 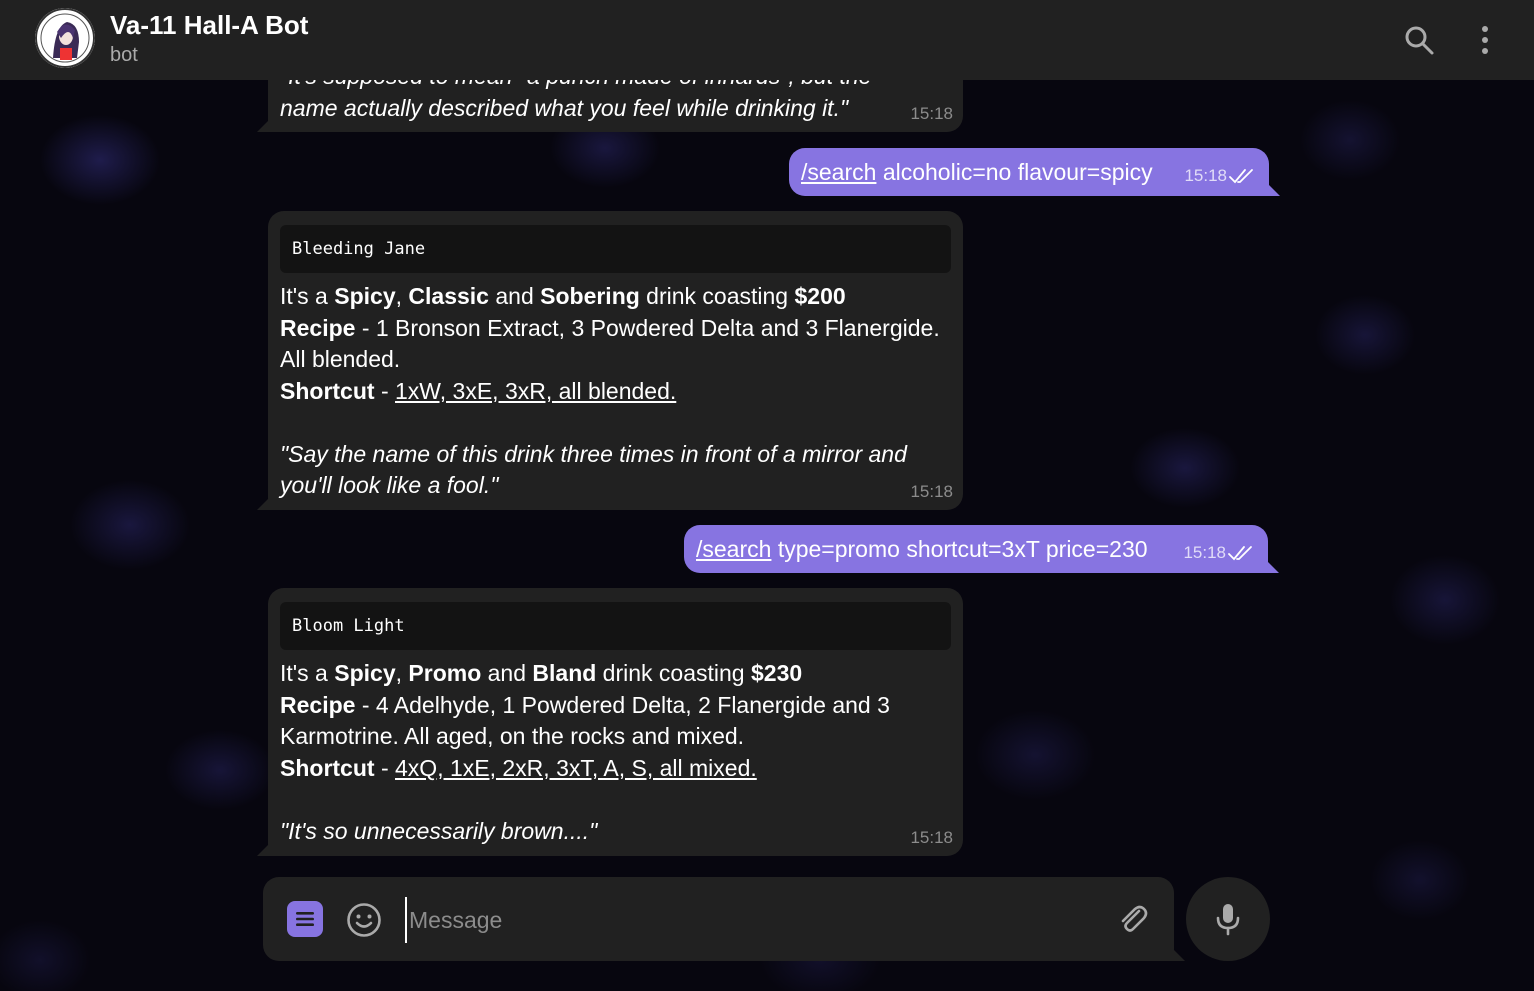 I want to click on attach-button, so click(x=1133, y=919).